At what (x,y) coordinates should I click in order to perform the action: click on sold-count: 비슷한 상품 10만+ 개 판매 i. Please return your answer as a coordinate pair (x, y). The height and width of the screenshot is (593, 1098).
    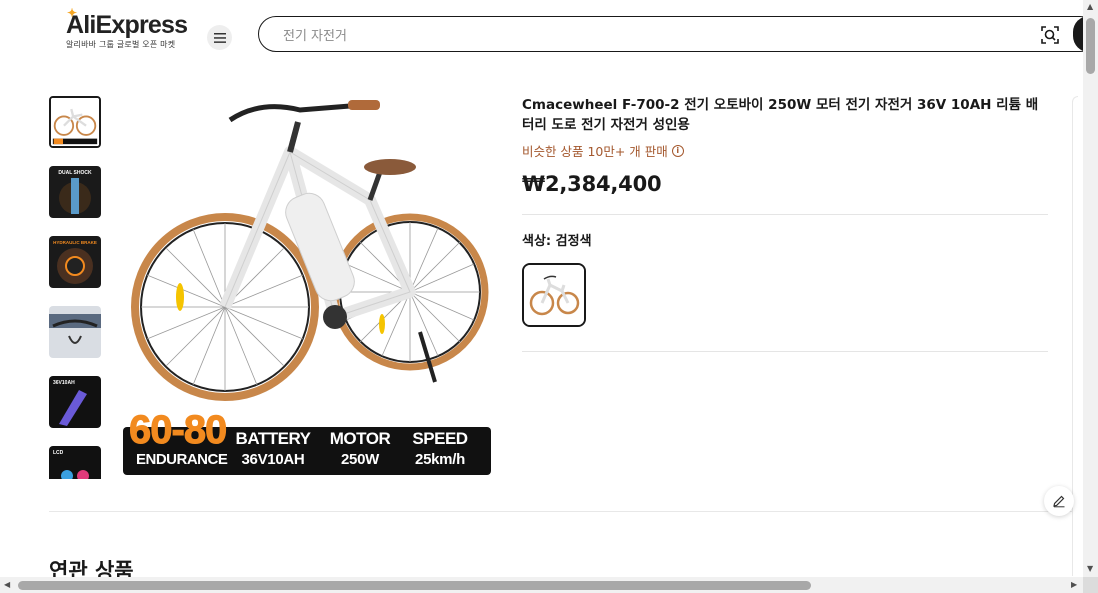
    Looking at the image, I should click on (603, 150).